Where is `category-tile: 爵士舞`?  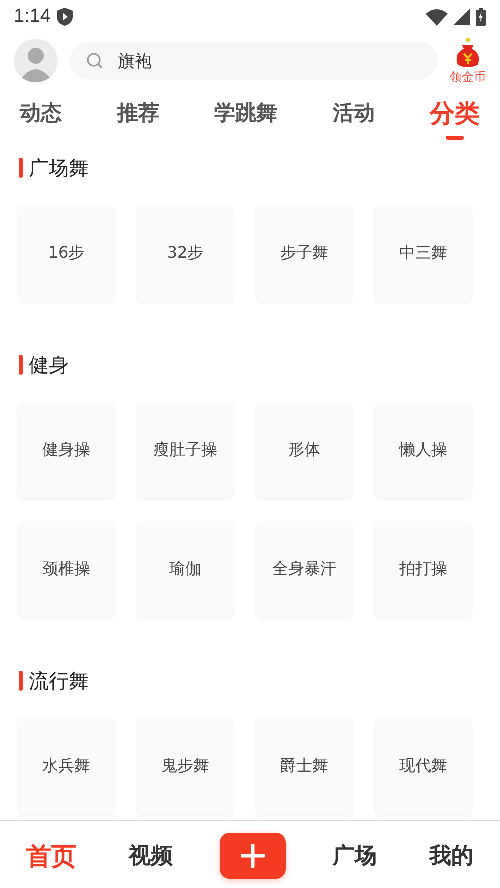 category-tile: 爵士舞 is located at coordinates (304, 766).